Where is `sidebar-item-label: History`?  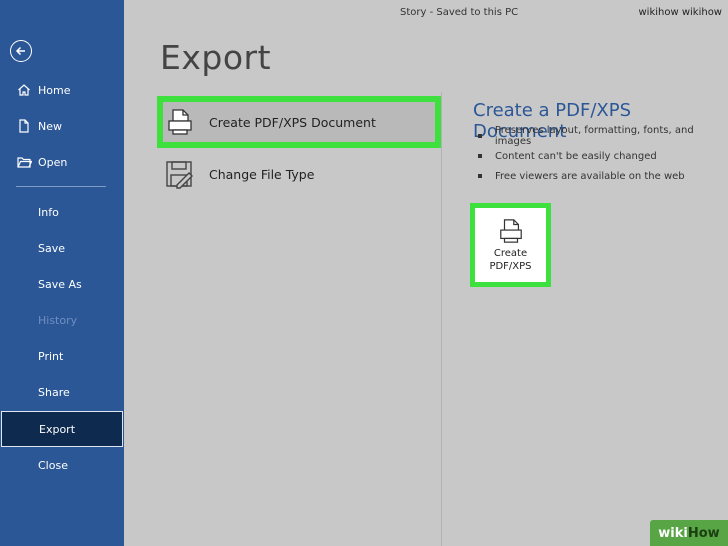
sidebar-item-label: History is located at coordinates (58, 320).